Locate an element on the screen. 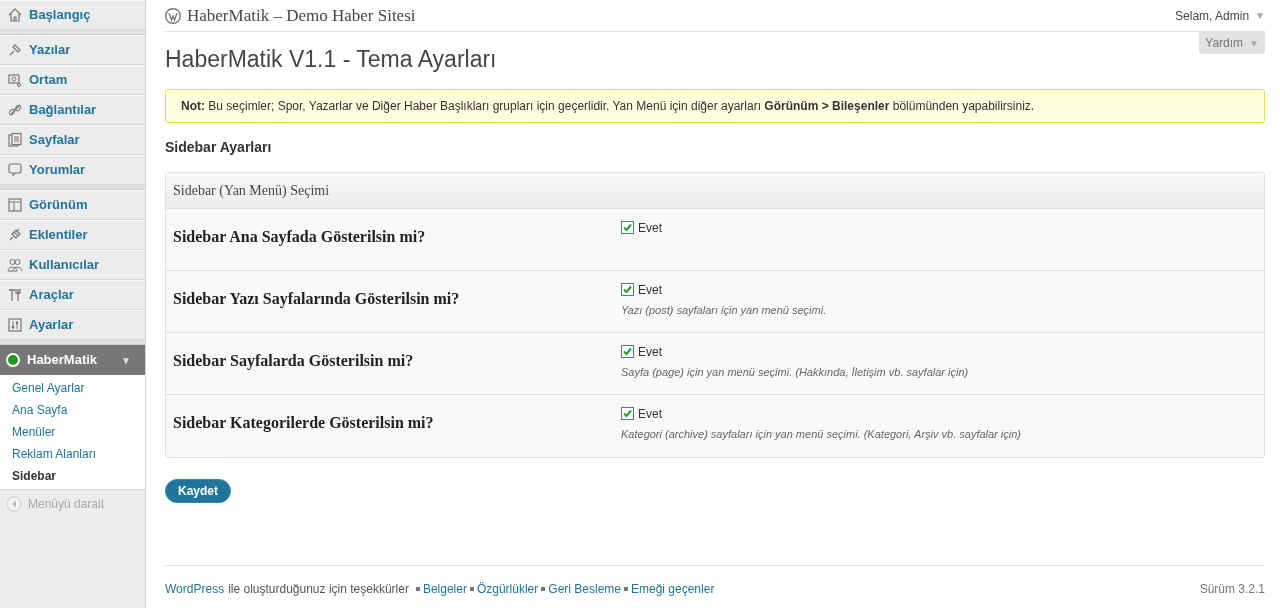  setting-label: Sidebar Ana Sayfada Gösterilsin mi? is located at coordinates (300, 237).